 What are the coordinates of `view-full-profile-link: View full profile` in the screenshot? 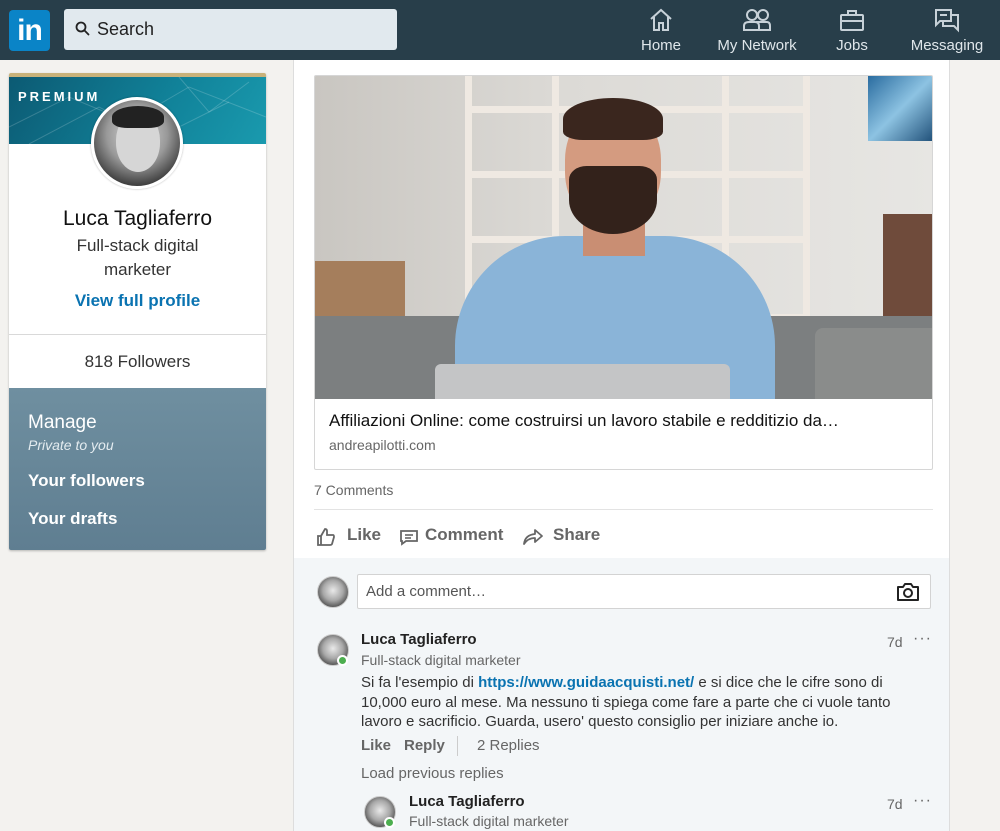 It's located at (137, 301).